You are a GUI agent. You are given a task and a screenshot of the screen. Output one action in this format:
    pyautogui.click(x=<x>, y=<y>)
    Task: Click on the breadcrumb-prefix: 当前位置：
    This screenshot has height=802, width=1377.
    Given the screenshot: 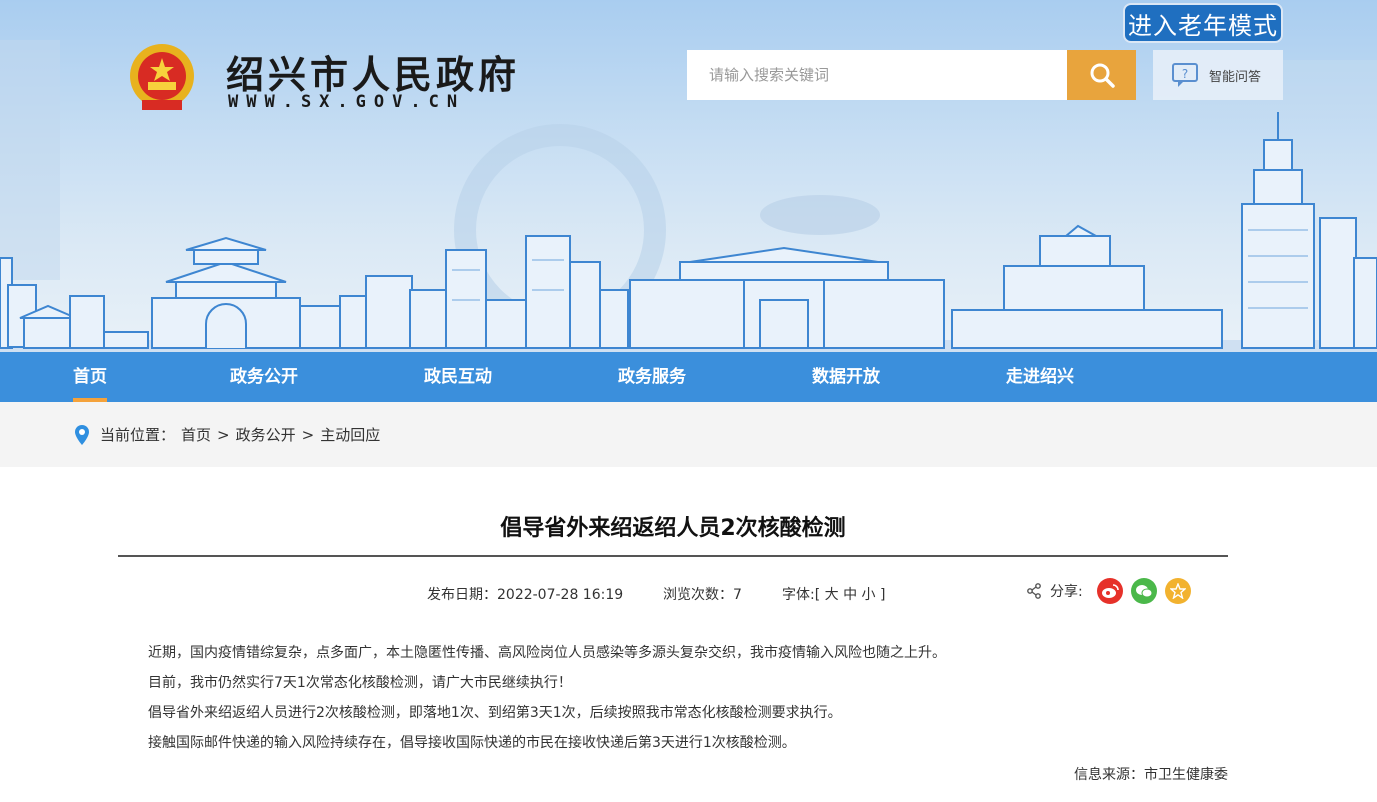 What is the action you would take?
    pyautogui.click(x=138, y=435)
    